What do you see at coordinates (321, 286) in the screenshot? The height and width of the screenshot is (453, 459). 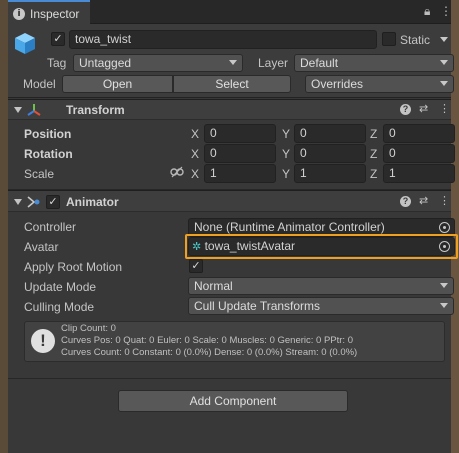 I see `update-mode-dropdown: Normal` at bounding box center [321, 286].